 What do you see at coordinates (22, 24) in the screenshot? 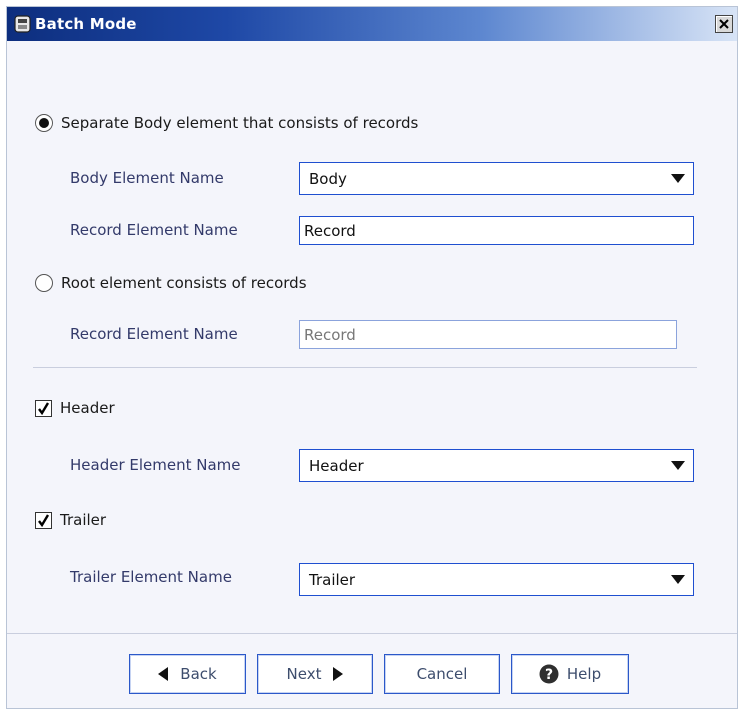
I see `wrench-icon` at bounding box center [22, 24].